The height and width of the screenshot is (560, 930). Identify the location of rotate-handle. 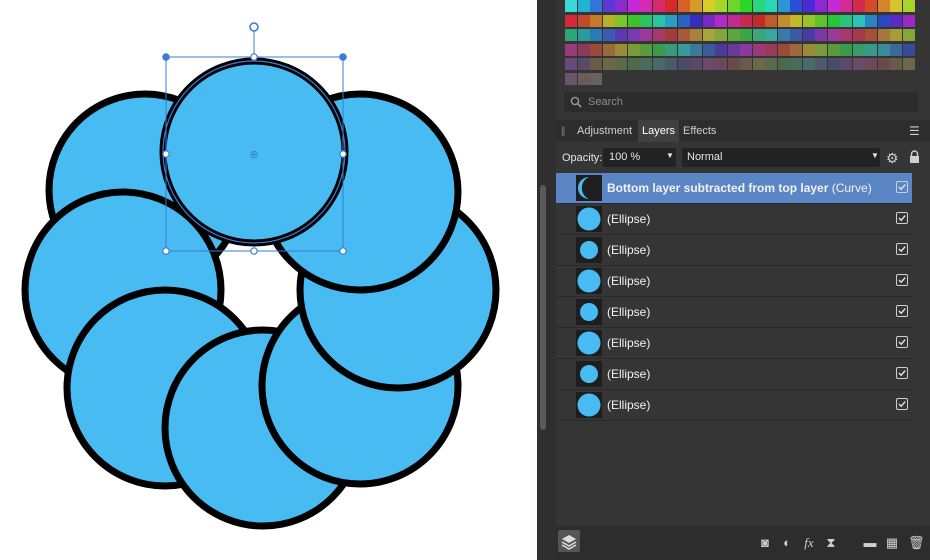
(254, 27).